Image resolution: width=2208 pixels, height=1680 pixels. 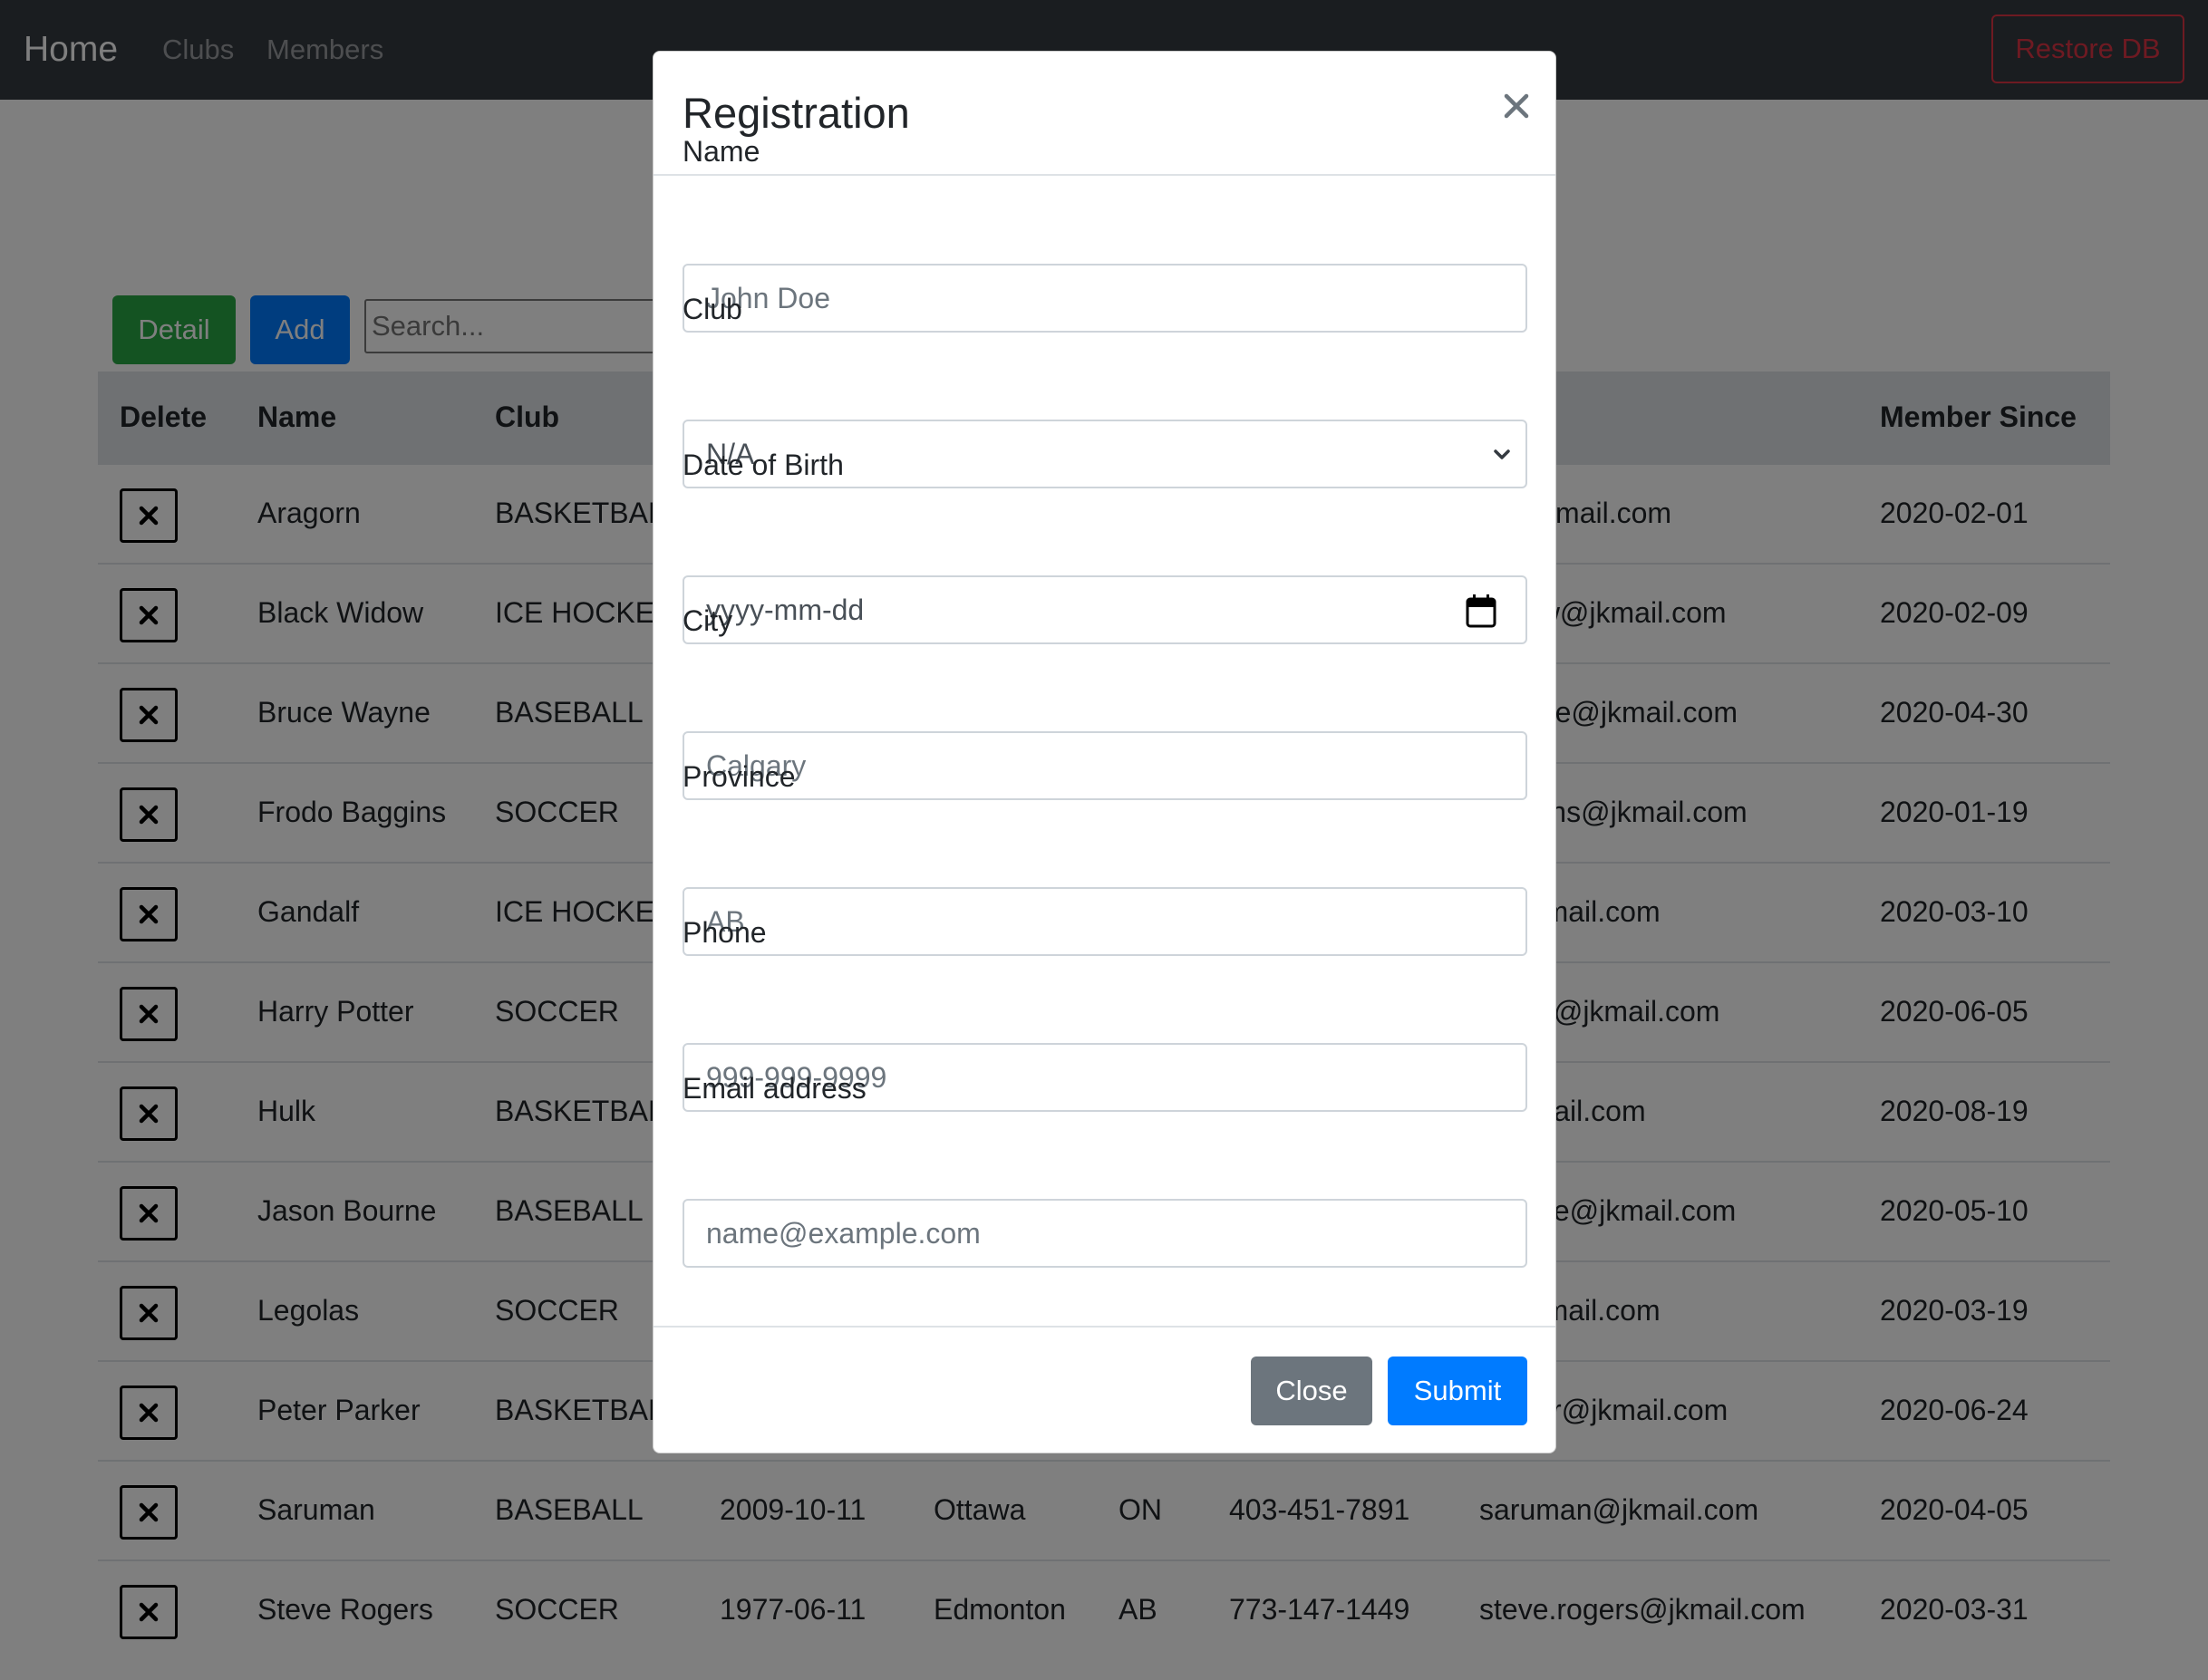 What do you see at coordinates (712, 309) in the screenshot?
I see `club-label: Club` at bounding box center [712, 309].